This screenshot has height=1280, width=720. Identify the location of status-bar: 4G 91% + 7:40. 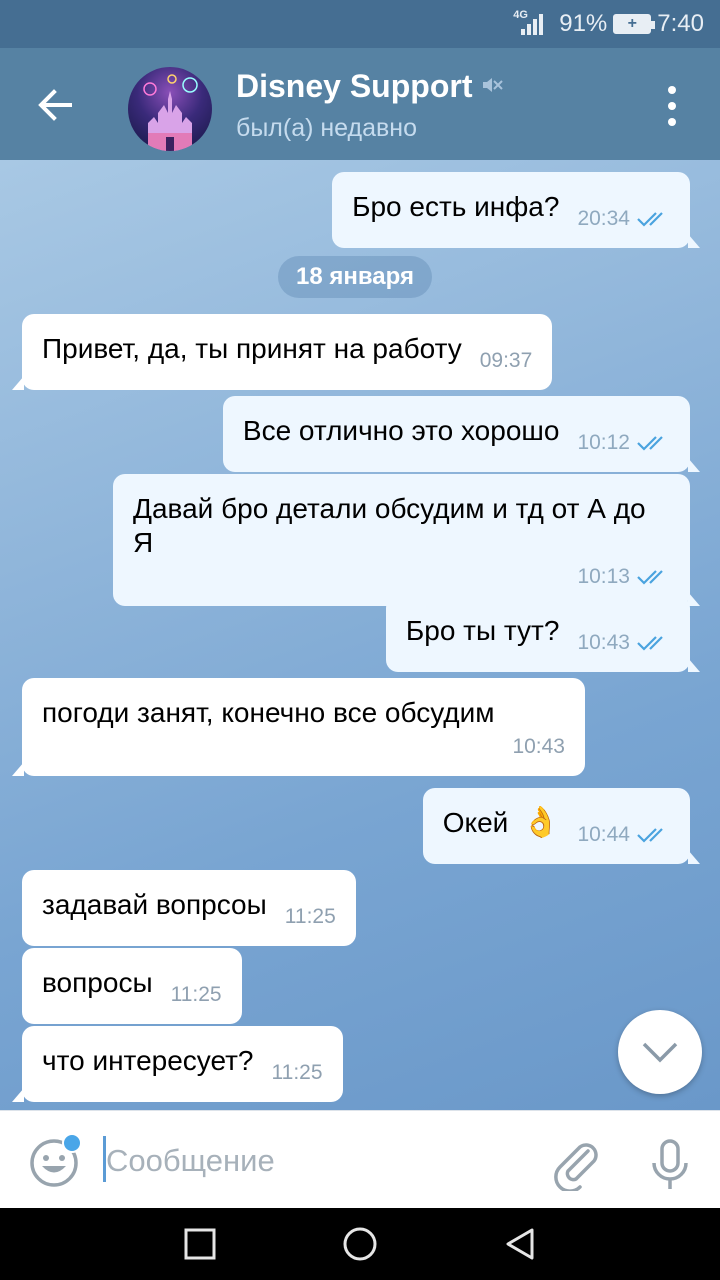
(360, 24).